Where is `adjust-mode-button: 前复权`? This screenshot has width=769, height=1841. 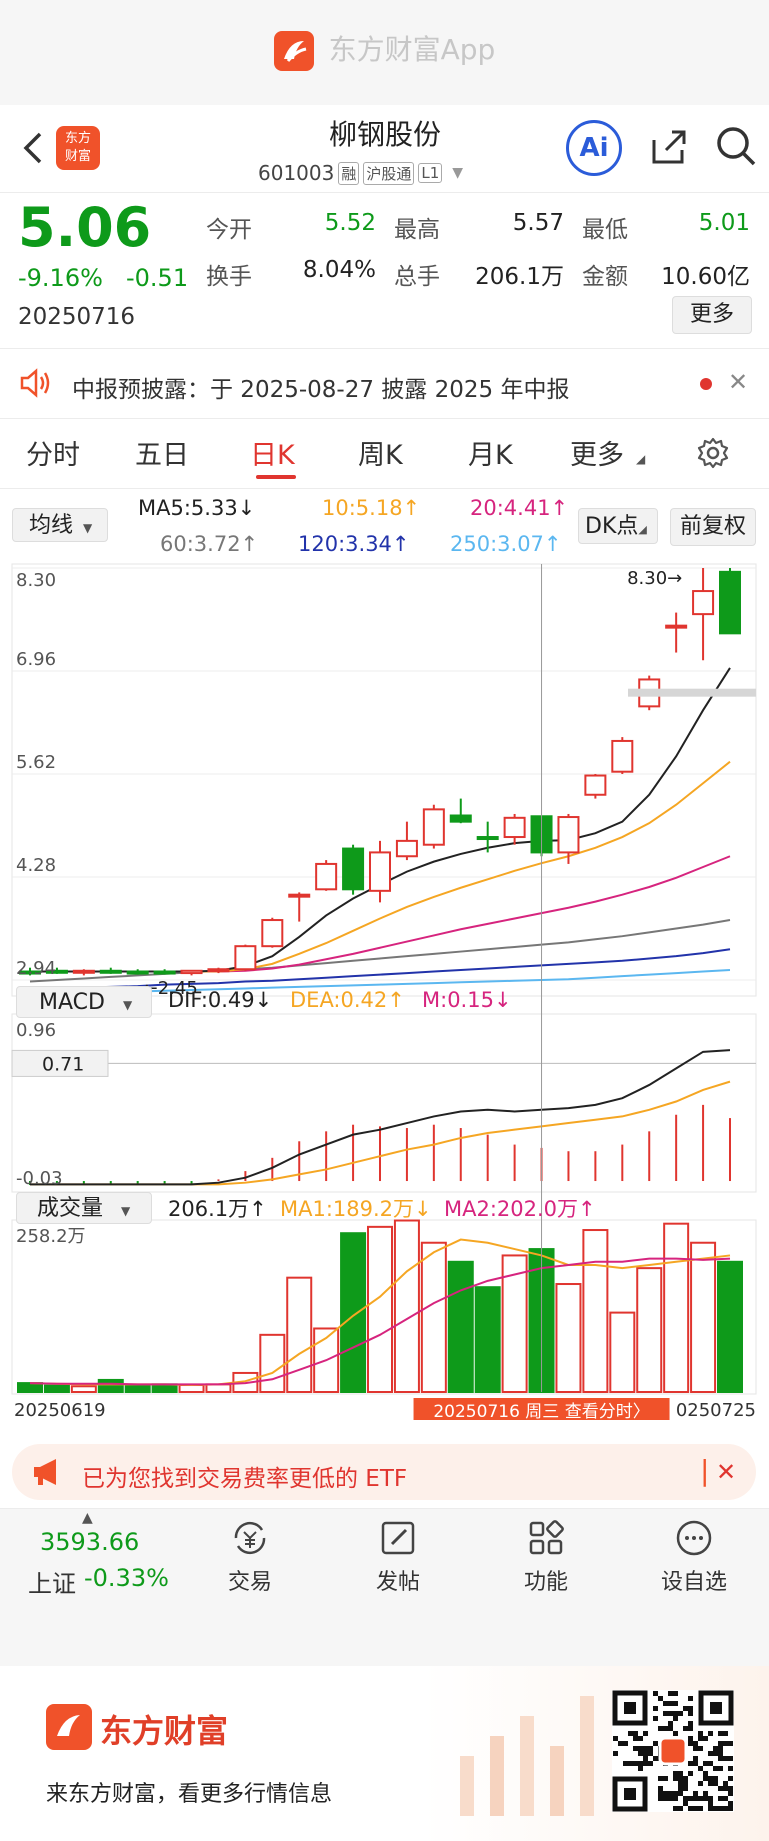 adjust-mode-button: 前复权 is located at coordinates (713, 527).